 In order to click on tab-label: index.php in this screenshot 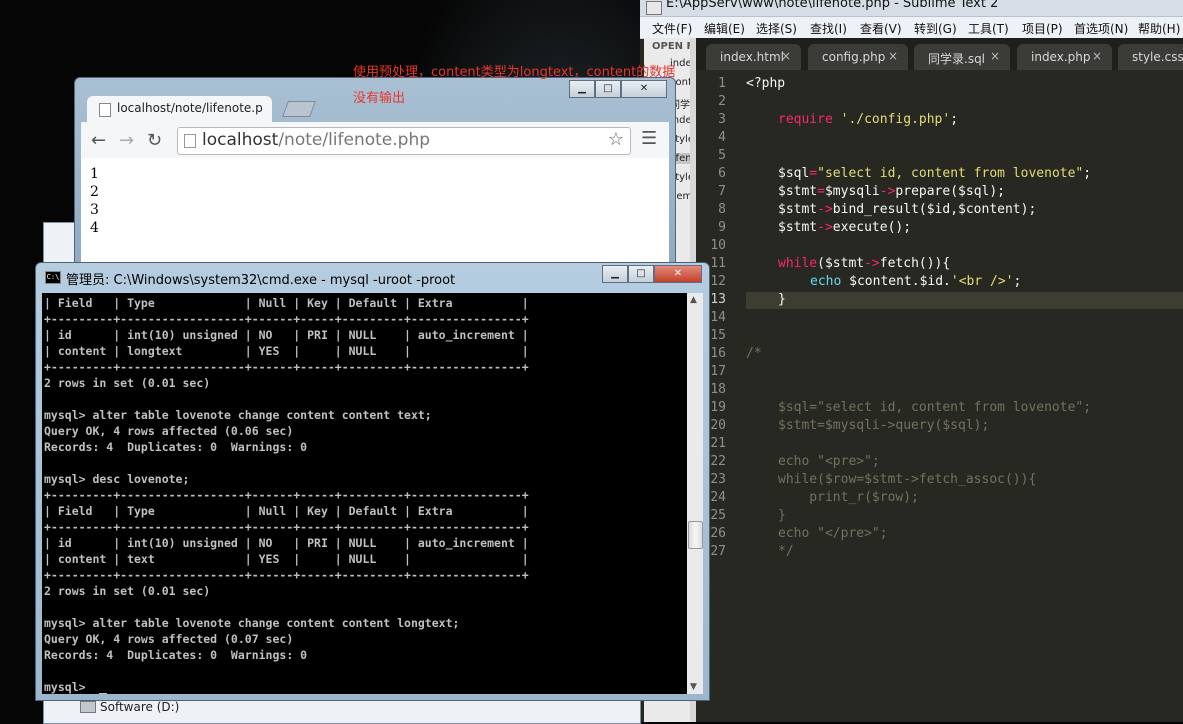, I will do `click(1061, 57)`.